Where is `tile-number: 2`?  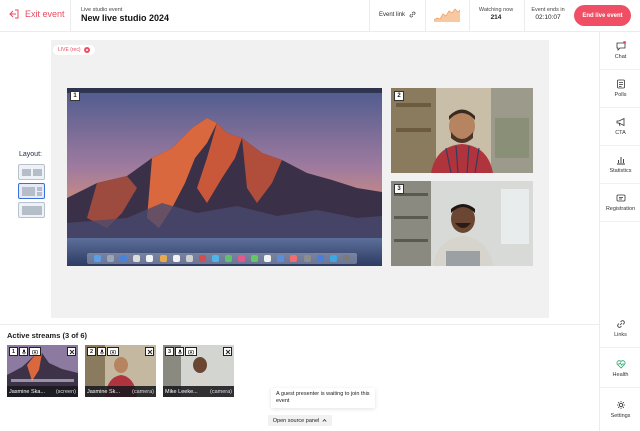
tile-number: 2 is located at coordinates (399, 96).